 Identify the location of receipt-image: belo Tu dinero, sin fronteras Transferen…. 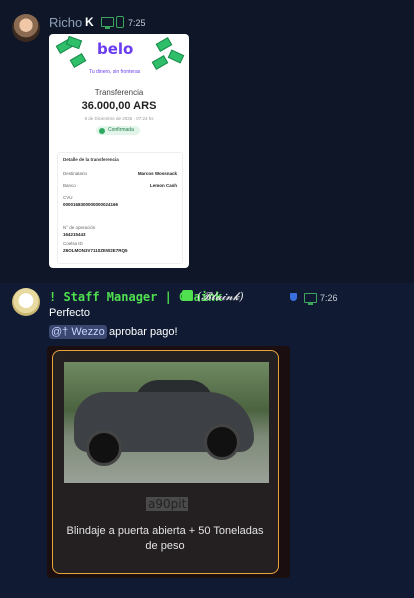
(119, 151).